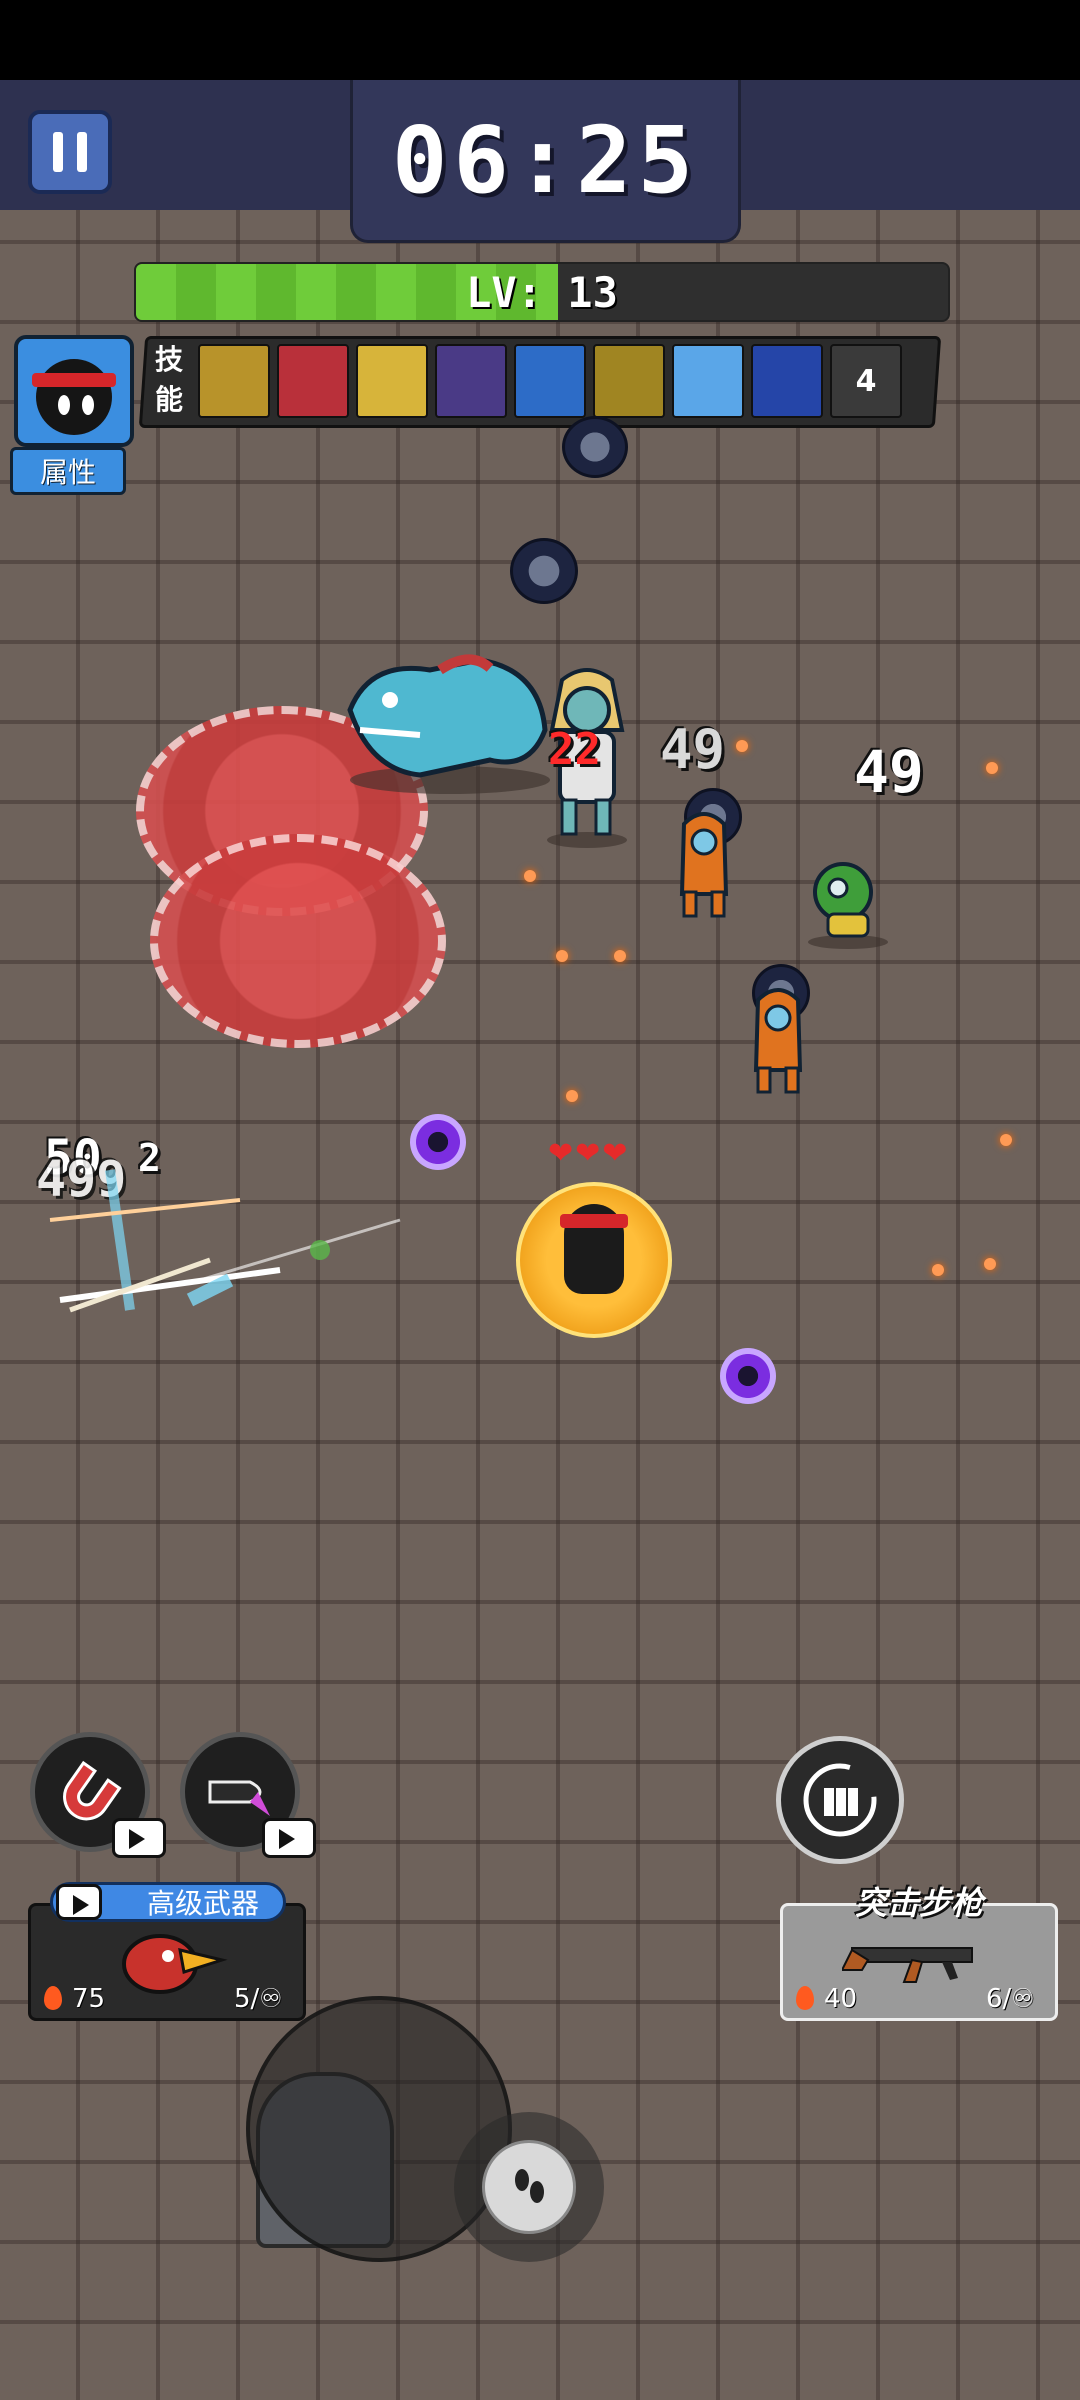 Image resolution: width=1080 pixels, height=2400 pixels. I want to click on ice-weapon-effect, so click(225, 1241).